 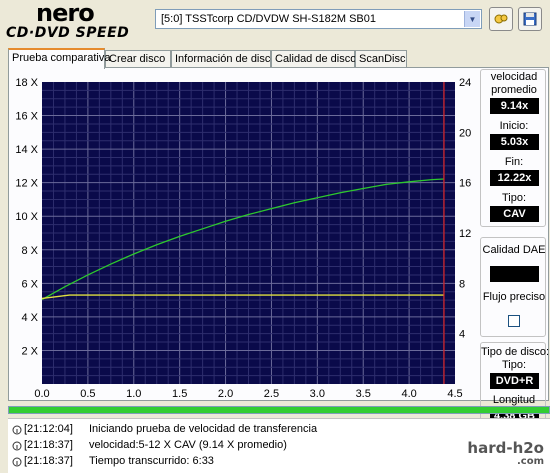 What do you see at coordinates (514, 162) in the screenshot?
I see `end-label: Fin:` at bounding box center [514, 162].